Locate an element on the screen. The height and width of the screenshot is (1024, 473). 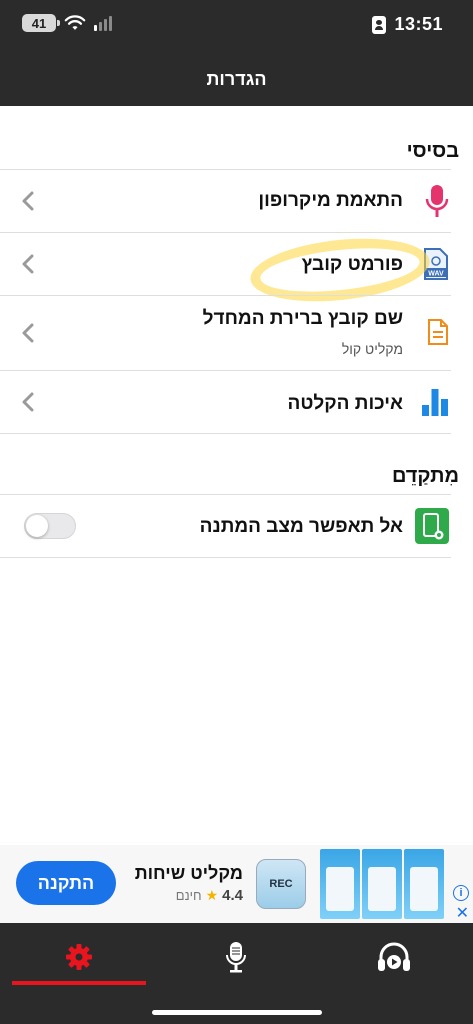
ad-banner: התקנה REC מקליט שיחות 4.4 ★ חינם i ✕ is located at coordinates (236, 884).